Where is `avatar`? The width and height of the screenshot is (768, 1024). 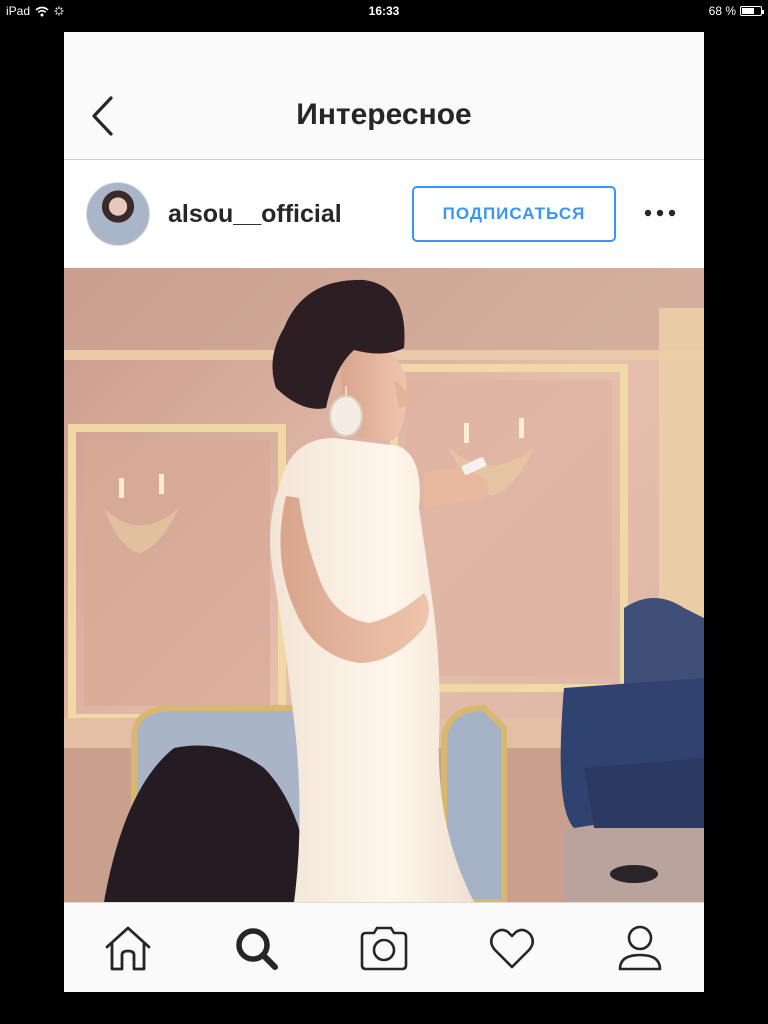
avatar is located at coordinates (118, 214).